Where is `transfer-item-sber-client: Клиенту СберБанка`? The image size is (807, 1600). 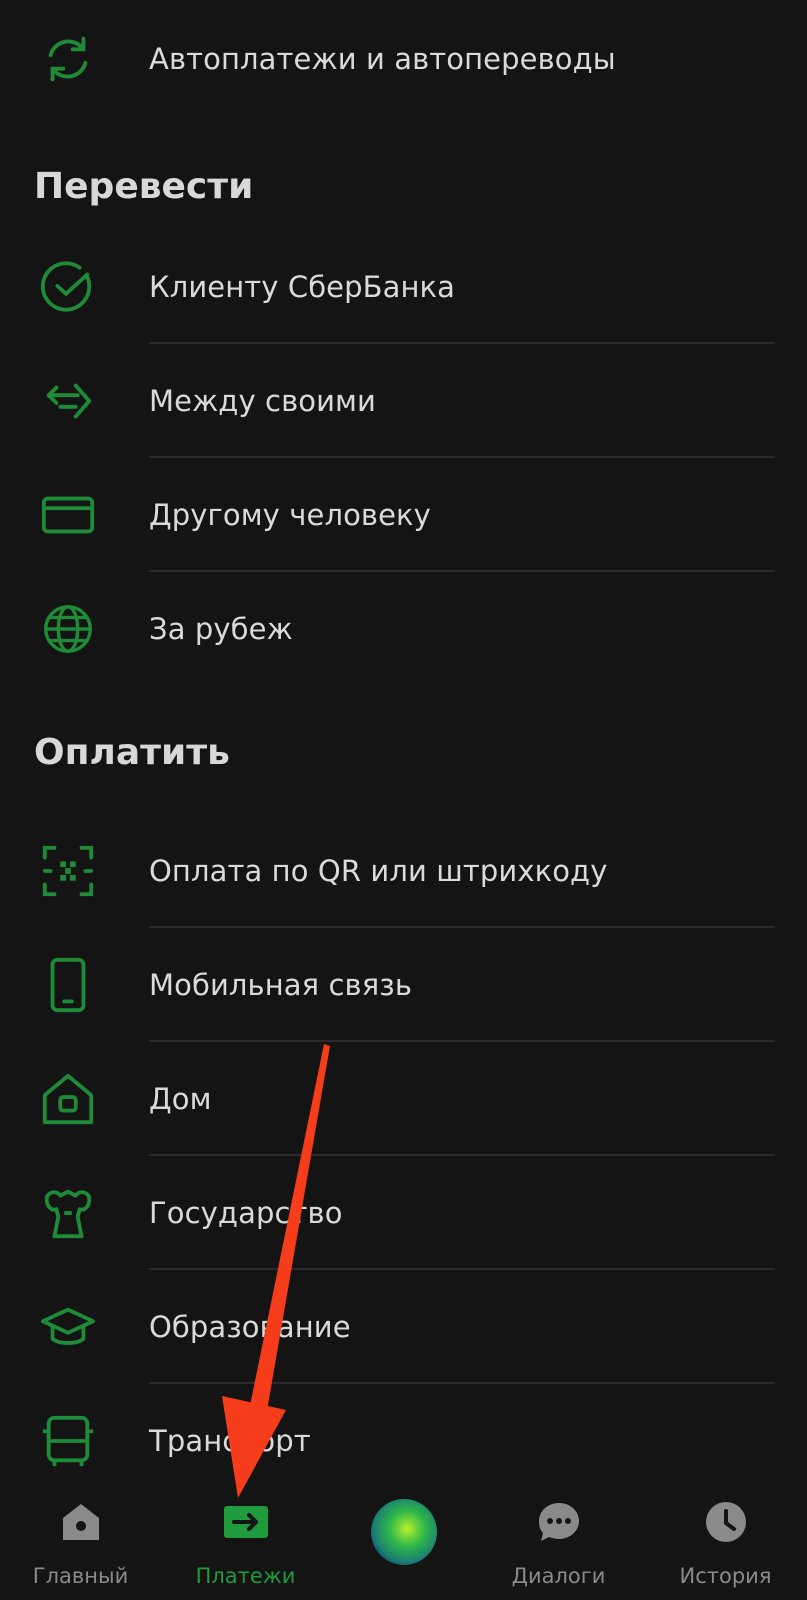 transfer-item-sber-client: Клиенту СберБанка is located at coordinates (403, 287).